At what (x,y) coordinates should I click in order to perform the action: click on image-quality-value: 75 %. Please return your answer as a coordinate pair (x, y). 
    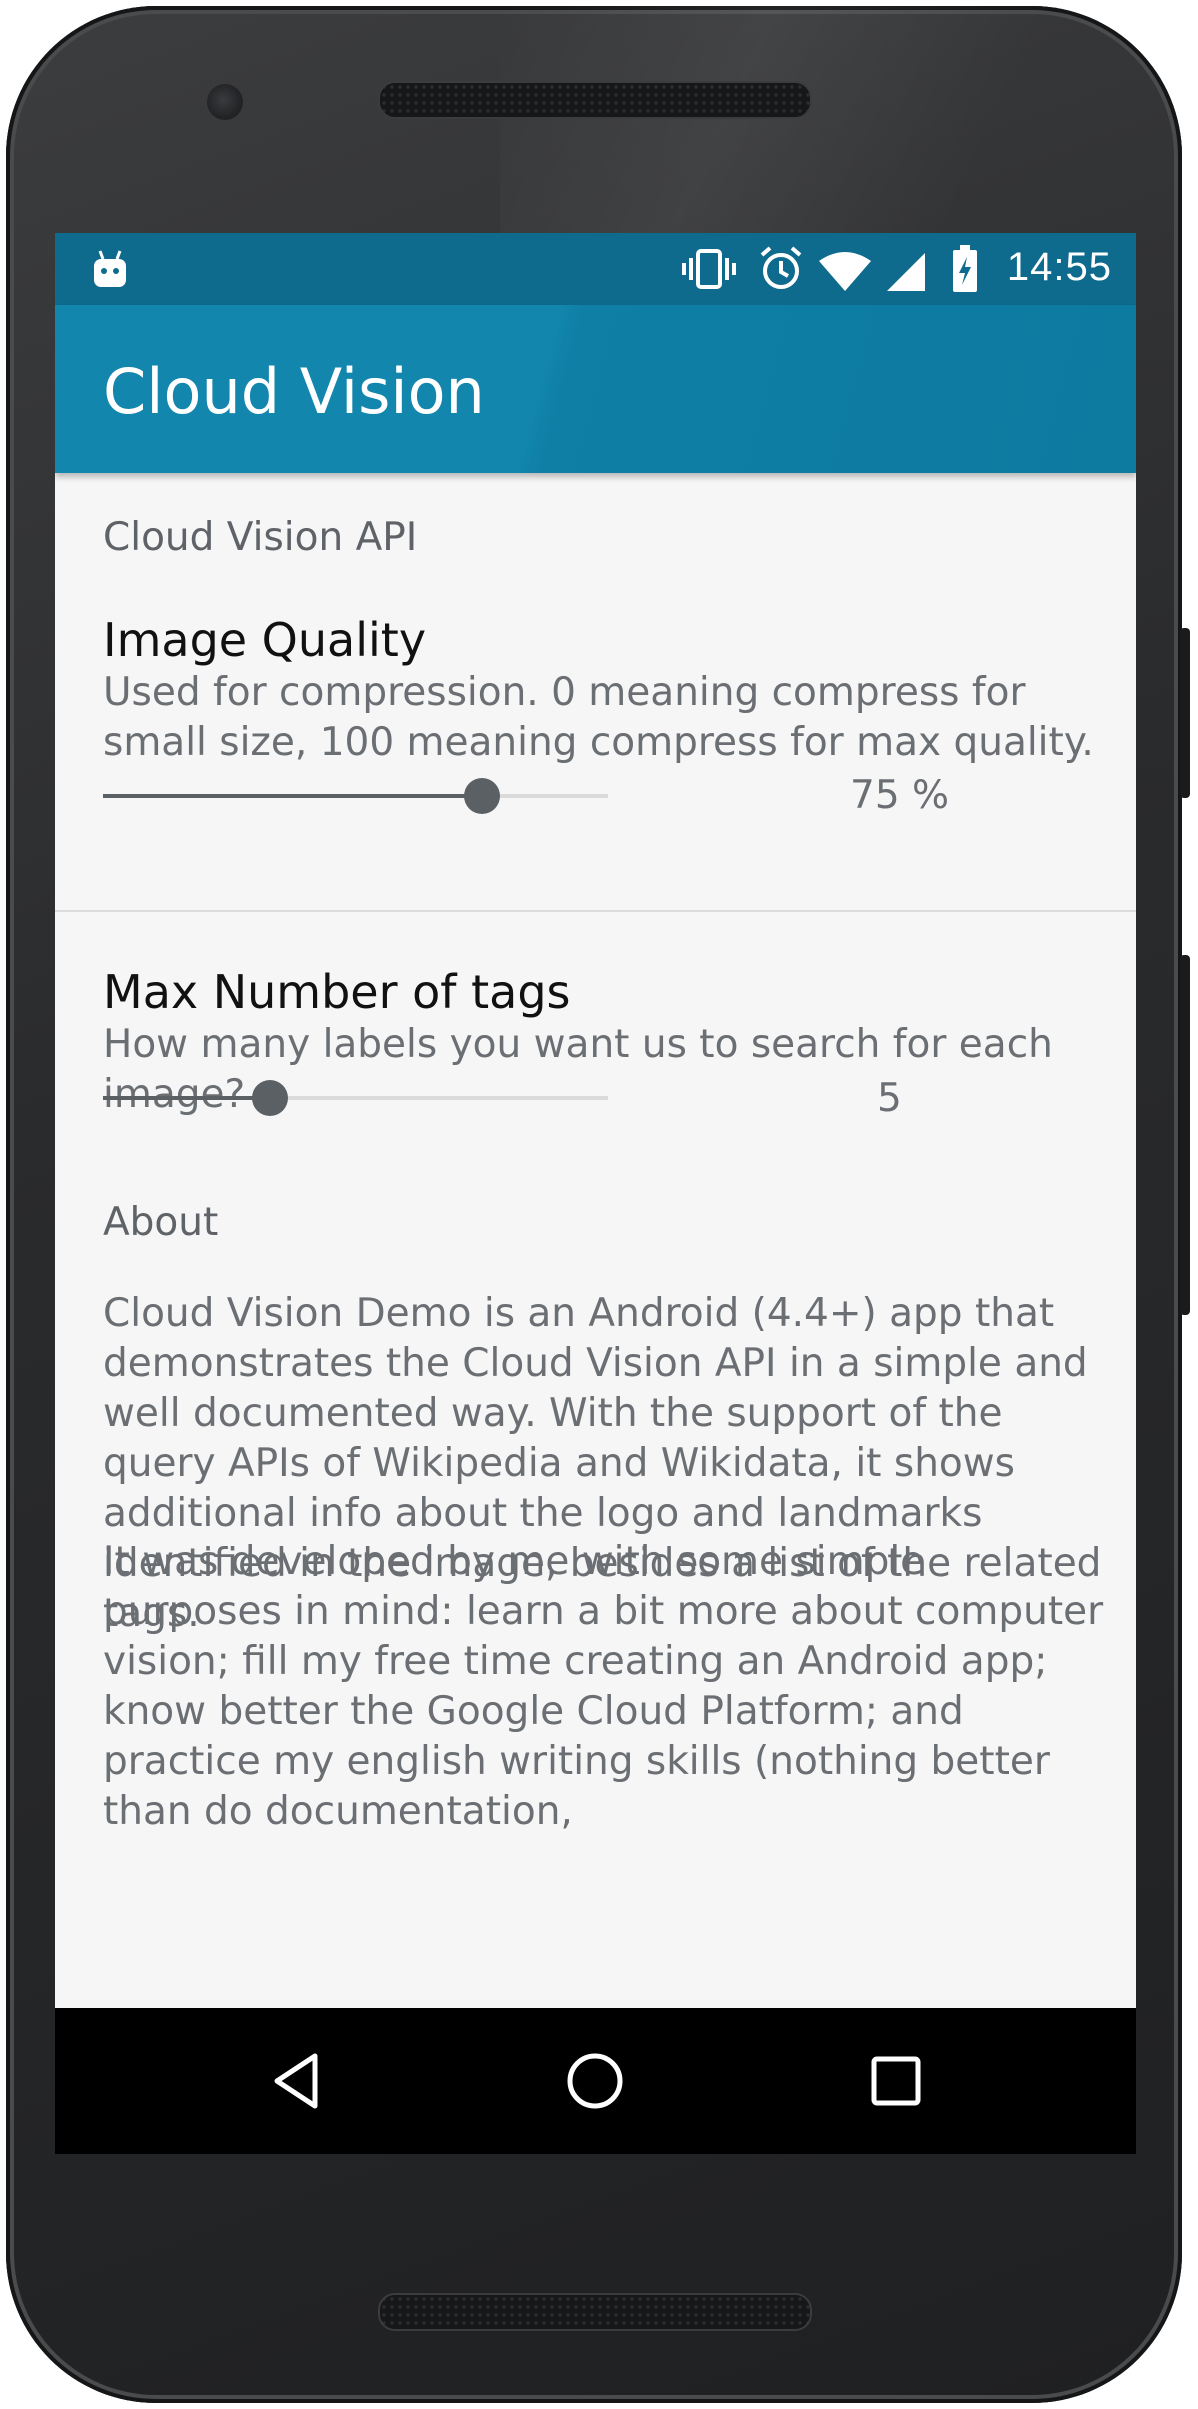
    Looking at the image, I should click on (900, 795).